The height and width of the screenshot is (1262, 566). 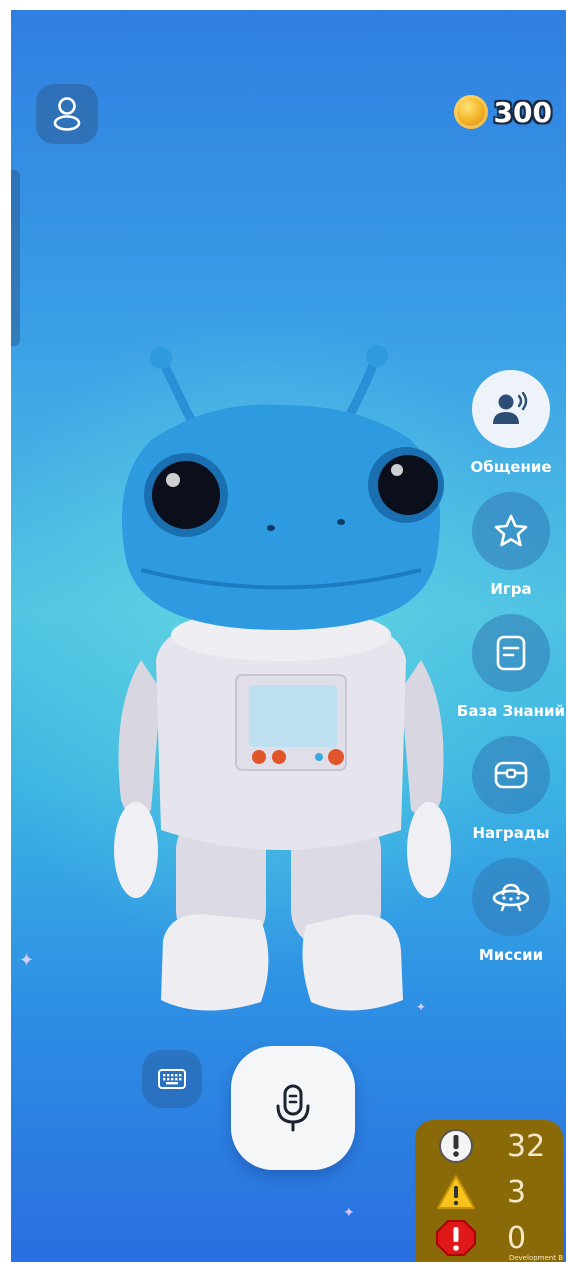 What do you see at coordinates (511, 467) in the screenshot?
I see `menu-item-label: Общение` at bounding box center [511, 467].